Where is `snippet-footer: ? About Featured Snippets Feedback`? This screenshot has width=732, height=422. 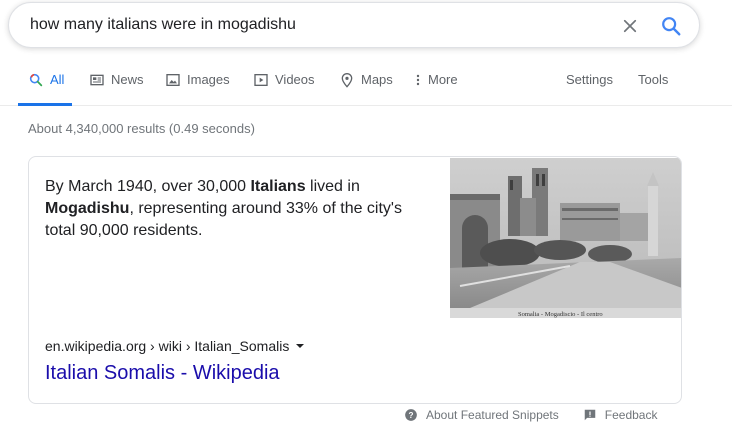
snippet-footer: ? About Featured Snippets Feedback is located at coordinates (530, 415).